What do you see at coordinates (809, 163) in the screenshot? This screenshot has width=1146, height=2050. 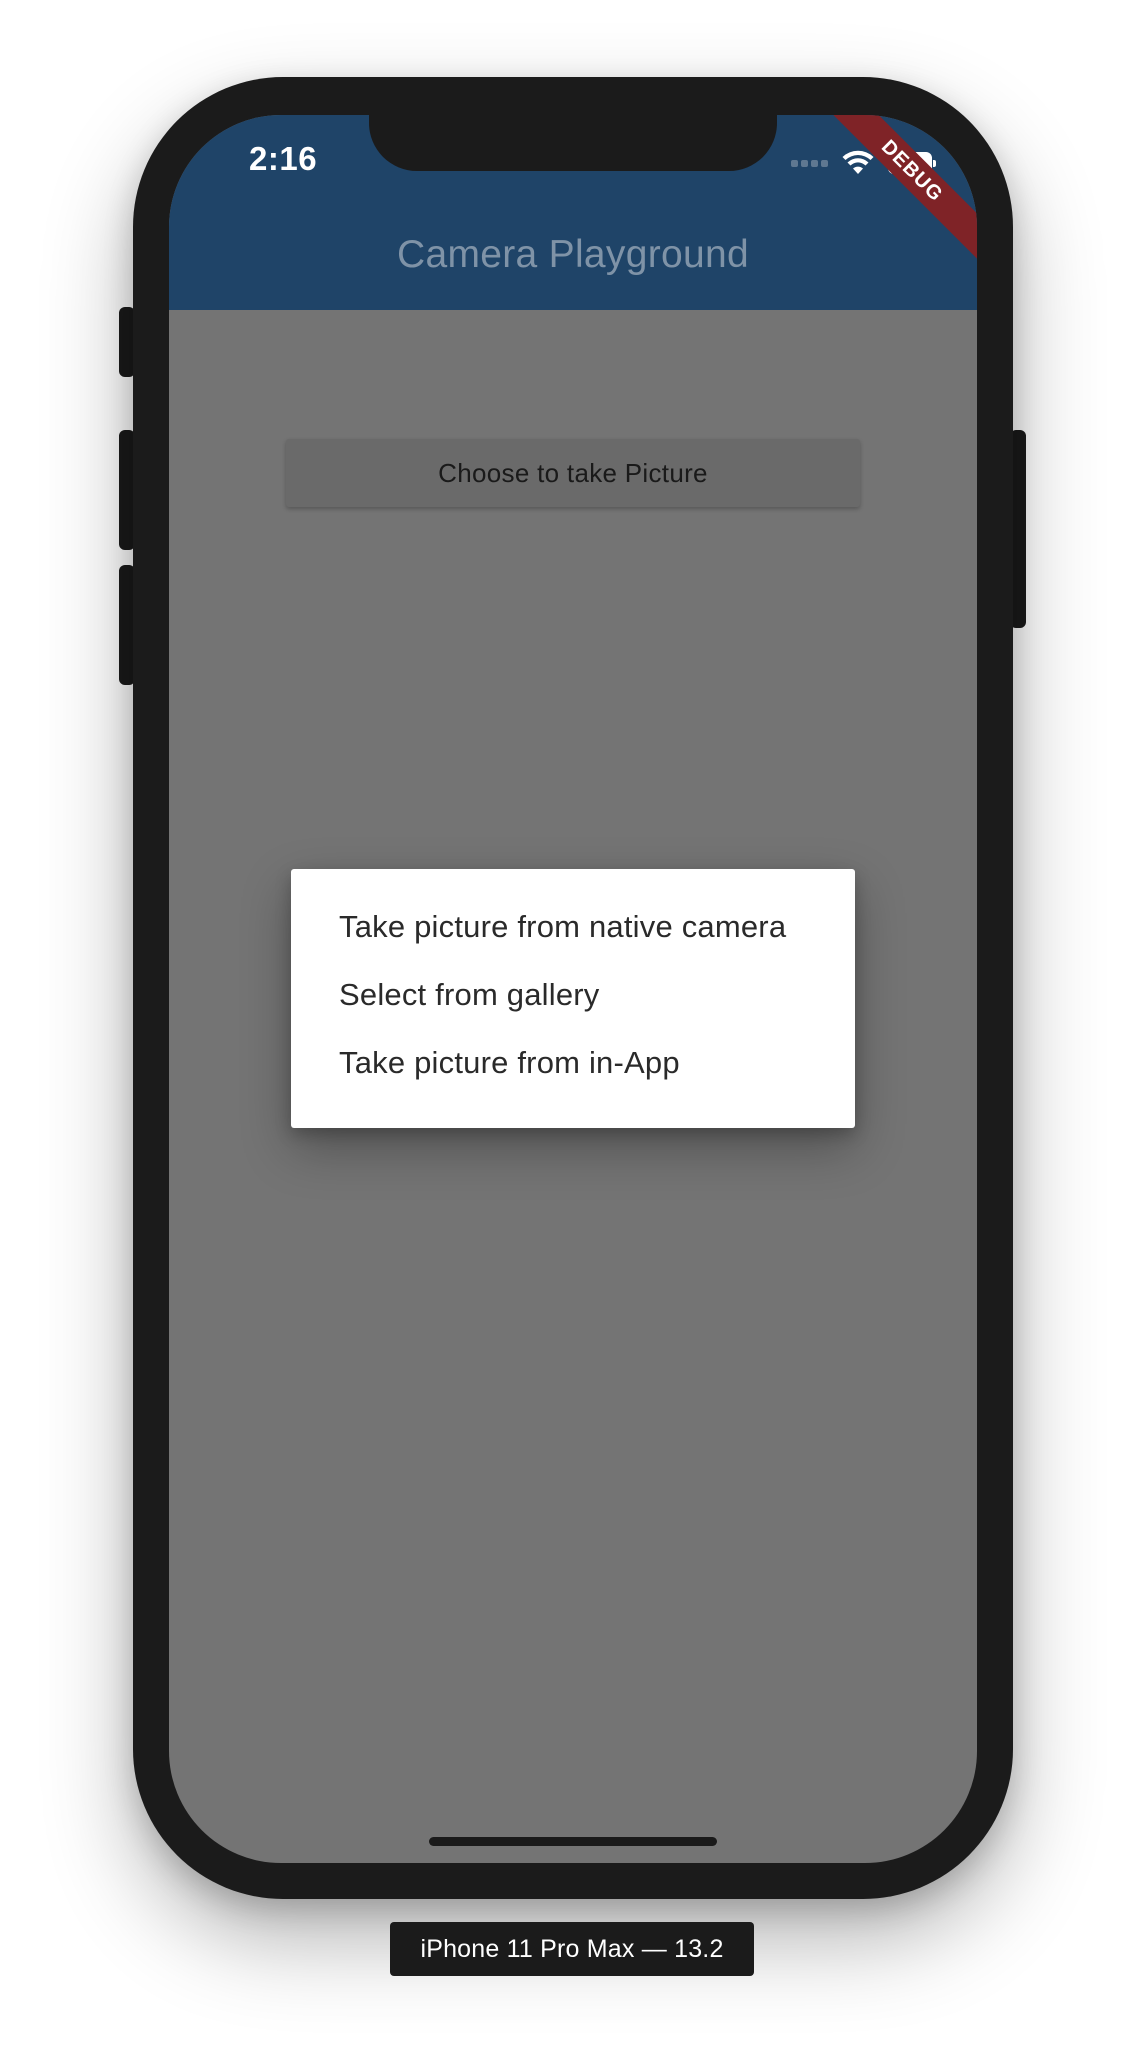 I see `signal-dots-icon` at bounding box center [809, 163].